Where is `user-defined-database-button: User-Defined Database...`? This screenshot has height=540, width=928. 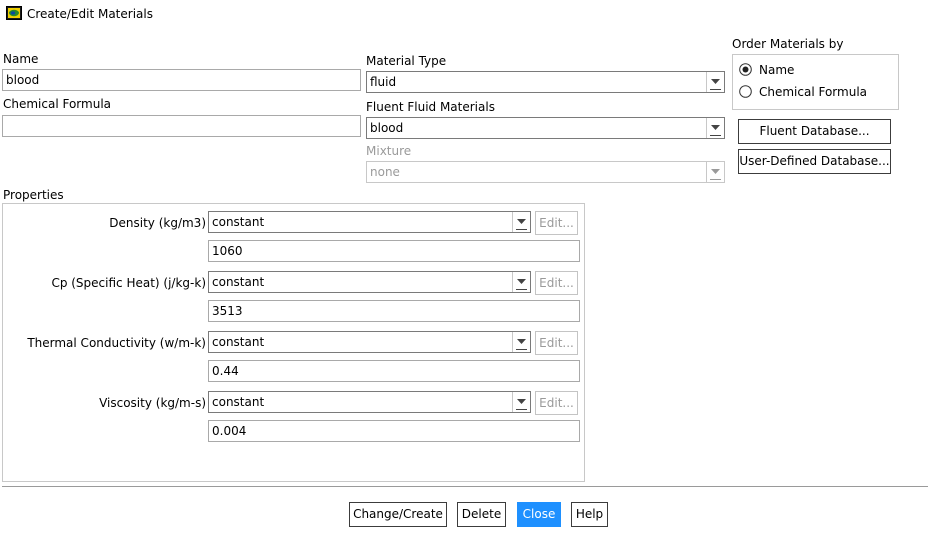
user-defined-database-button: User-Defined Database... is located at coordinates (814, 161).